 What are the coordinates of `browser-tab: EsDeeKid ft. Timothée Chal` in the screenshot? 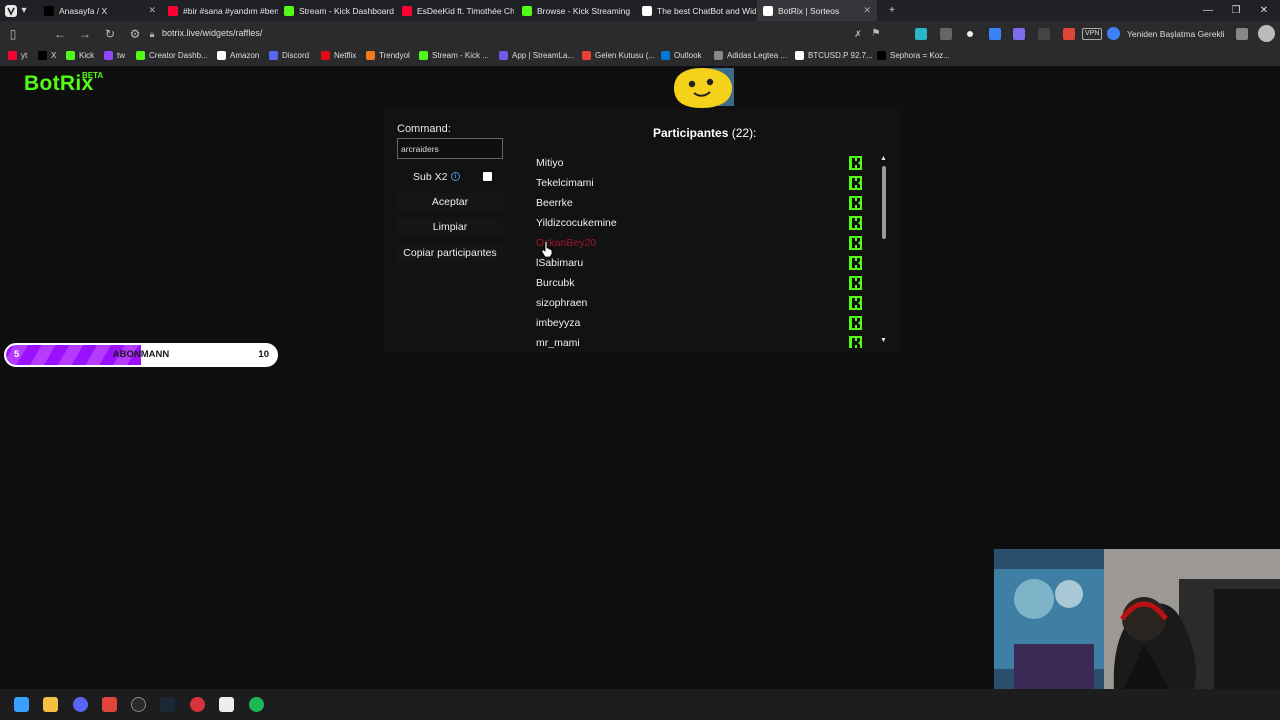 It's located at (455, 10).